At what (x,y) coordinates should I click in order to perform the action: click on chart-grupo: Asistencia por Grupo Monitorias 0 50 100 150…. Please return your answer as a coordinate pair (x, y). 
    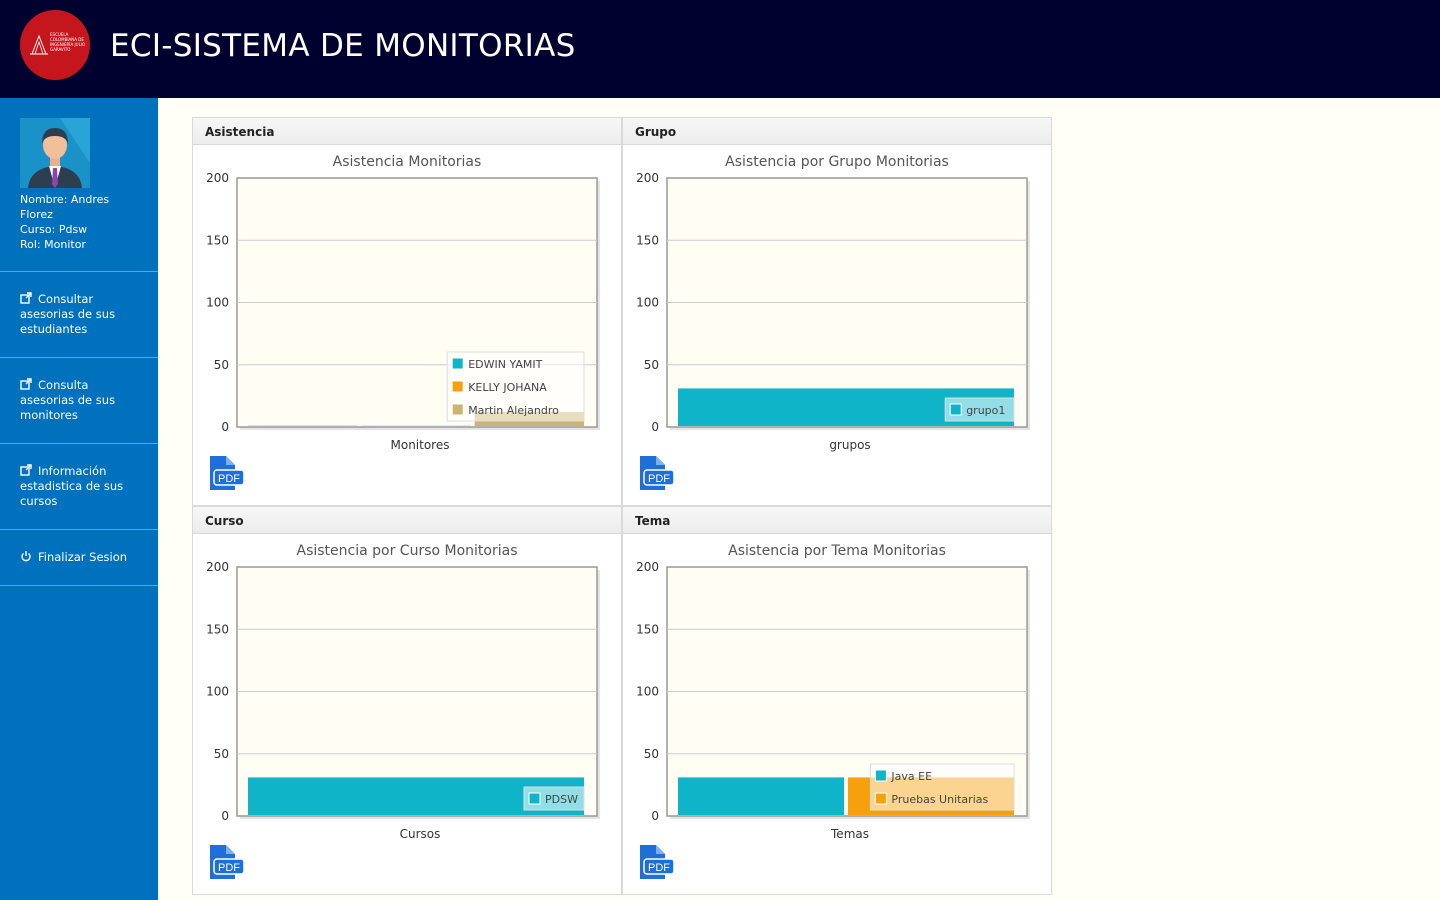
    Looking at the image, I should click on (833, 303).